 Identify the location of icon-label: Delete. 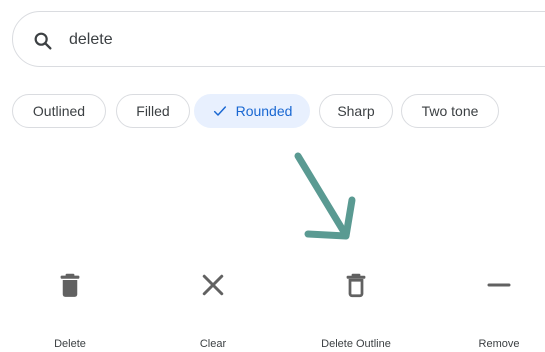
(70, 344).